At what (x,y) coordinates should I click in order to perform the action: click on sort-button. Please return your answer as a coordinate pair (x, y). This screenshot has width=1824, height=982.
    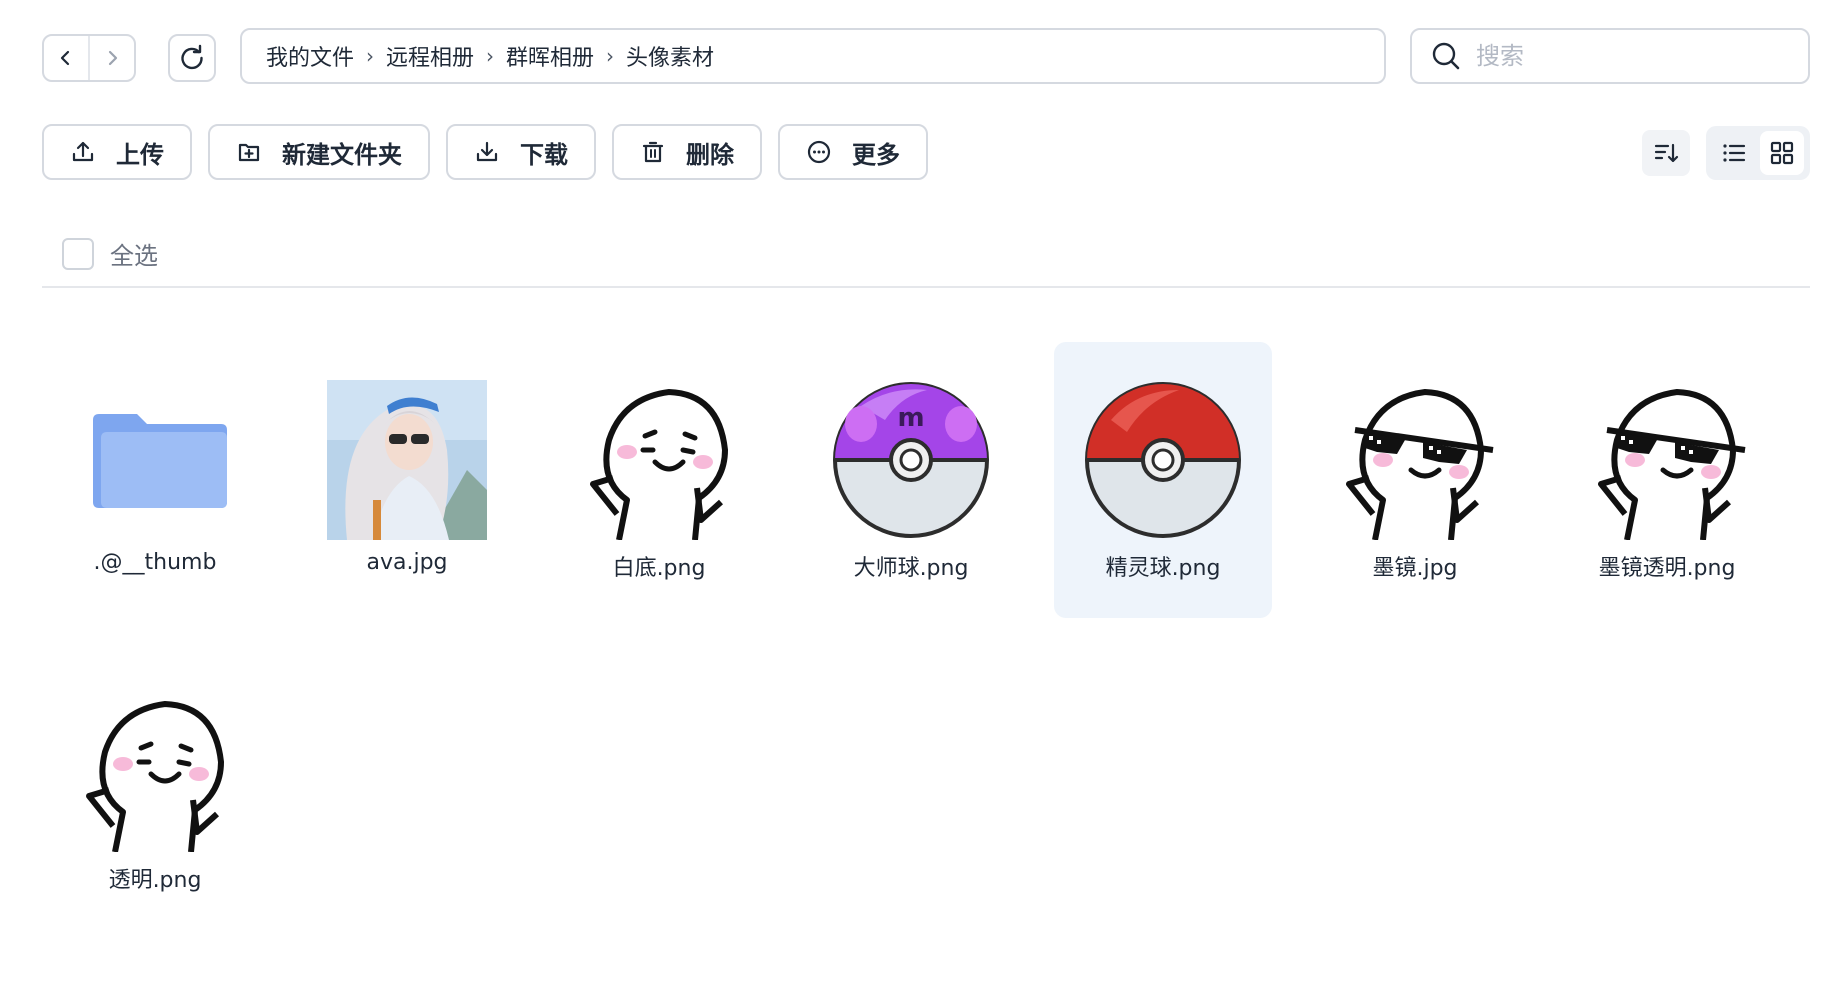
    Looking at the image, I should click on (1666, 153).